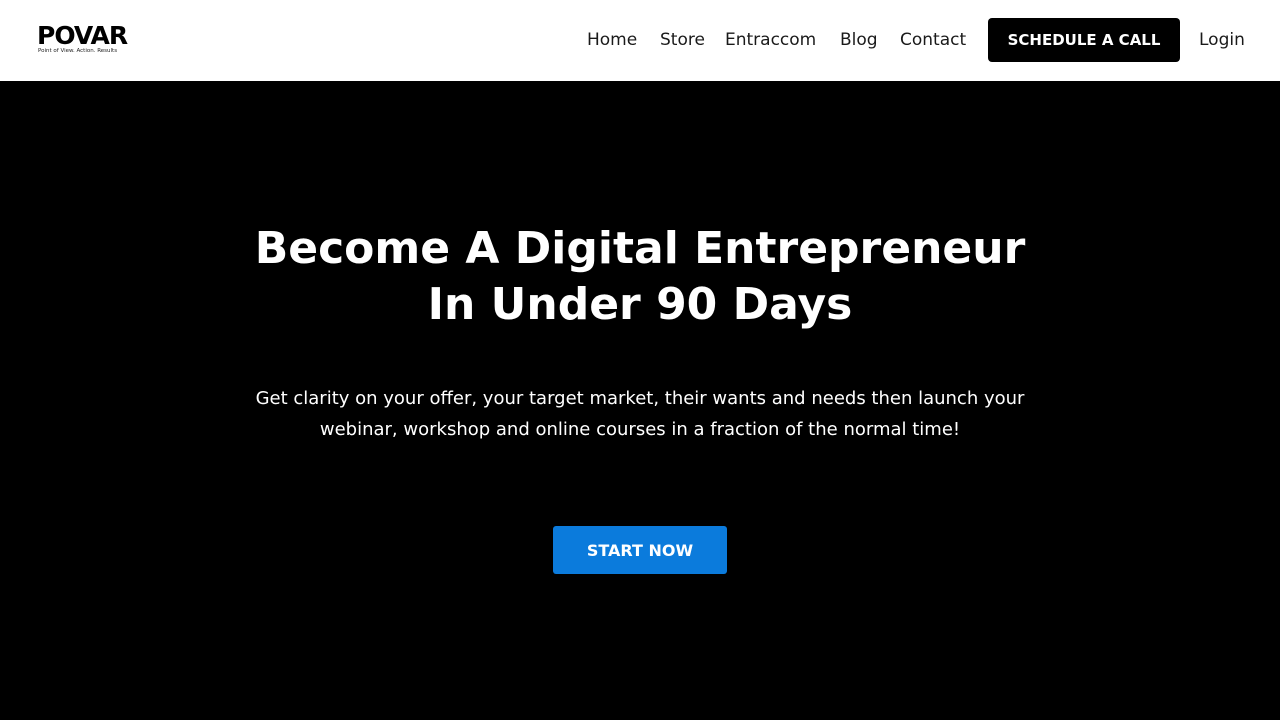 The height and width of the screenshot is (720, 1280). I want to click on nav-link-home: Home, so click(612, 40).